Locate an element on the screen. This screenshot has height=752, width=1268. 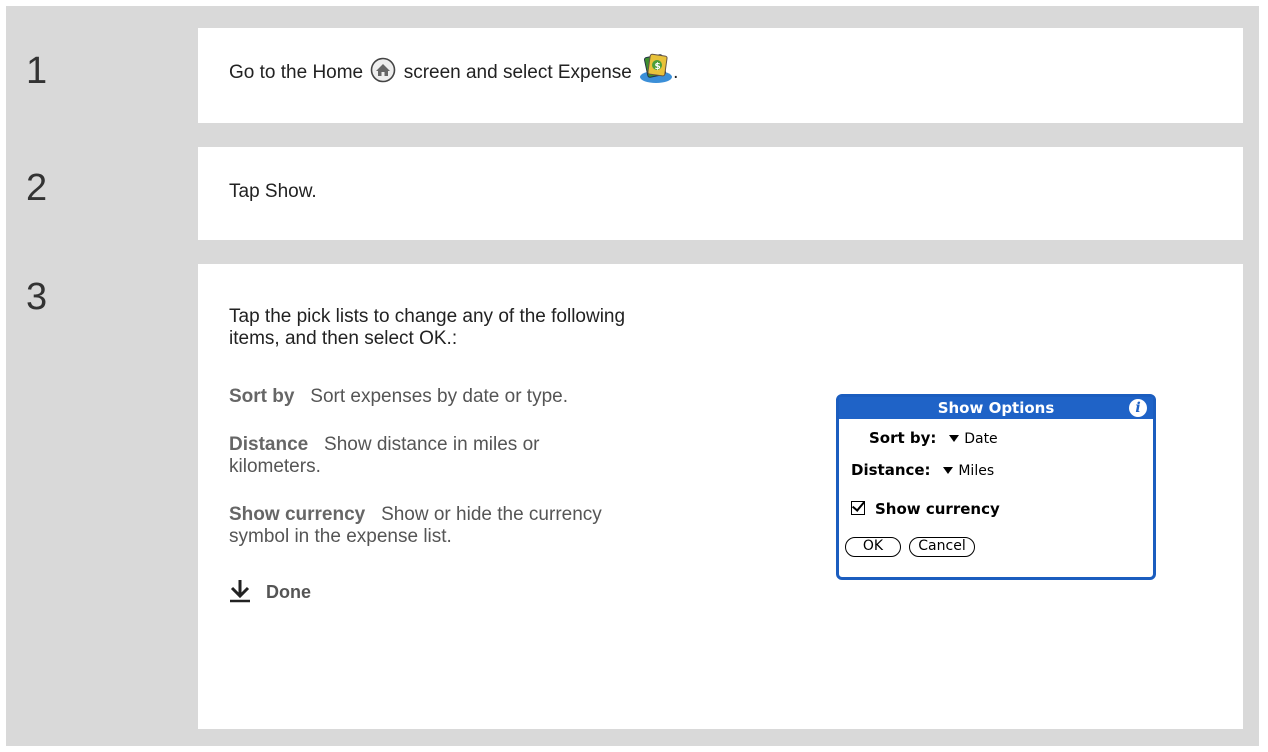
info-icon: i is located at coordinates (1138, 408).